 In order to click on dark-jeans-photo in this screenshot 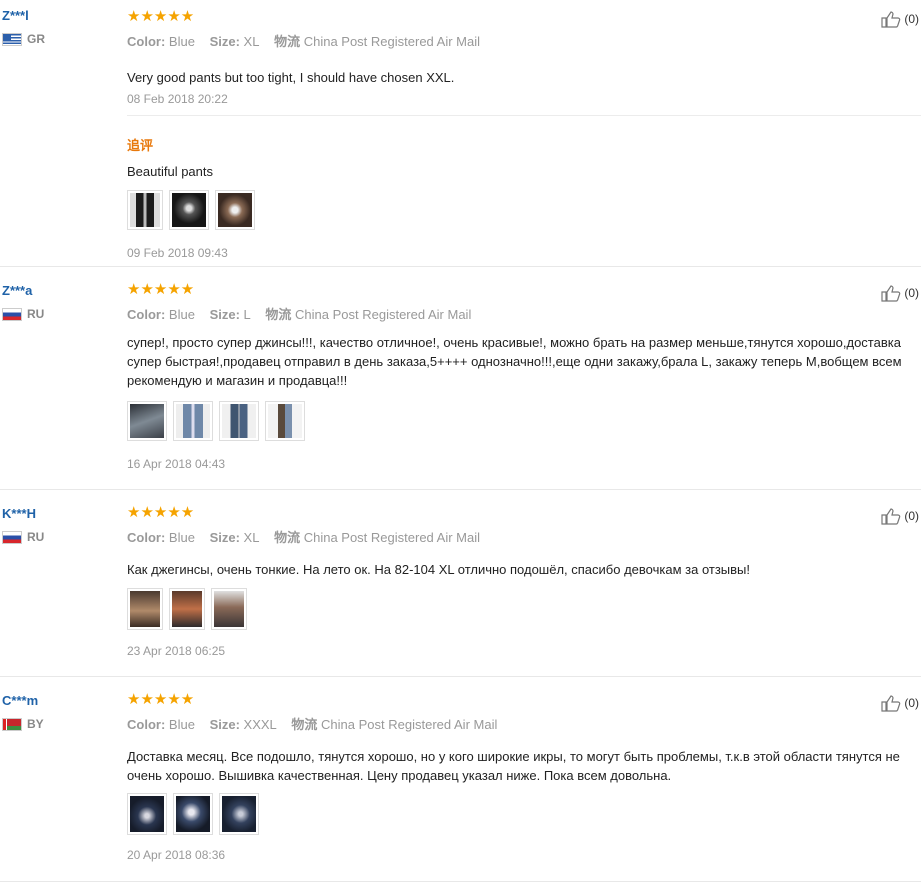, I will do `click(145, 210)`.